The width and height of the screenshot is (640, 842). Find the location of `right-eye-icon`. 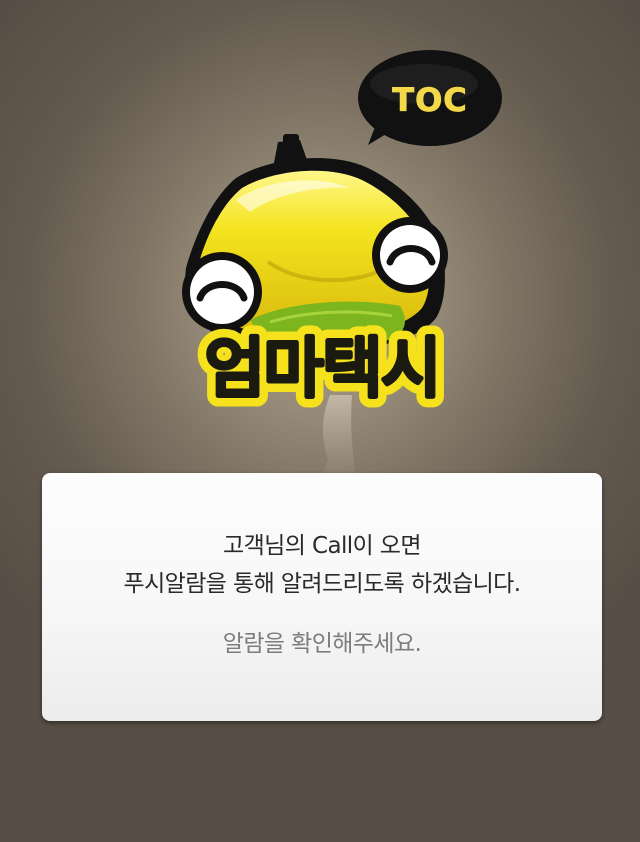

right-eye-icon is located at coordinates (410, 255).